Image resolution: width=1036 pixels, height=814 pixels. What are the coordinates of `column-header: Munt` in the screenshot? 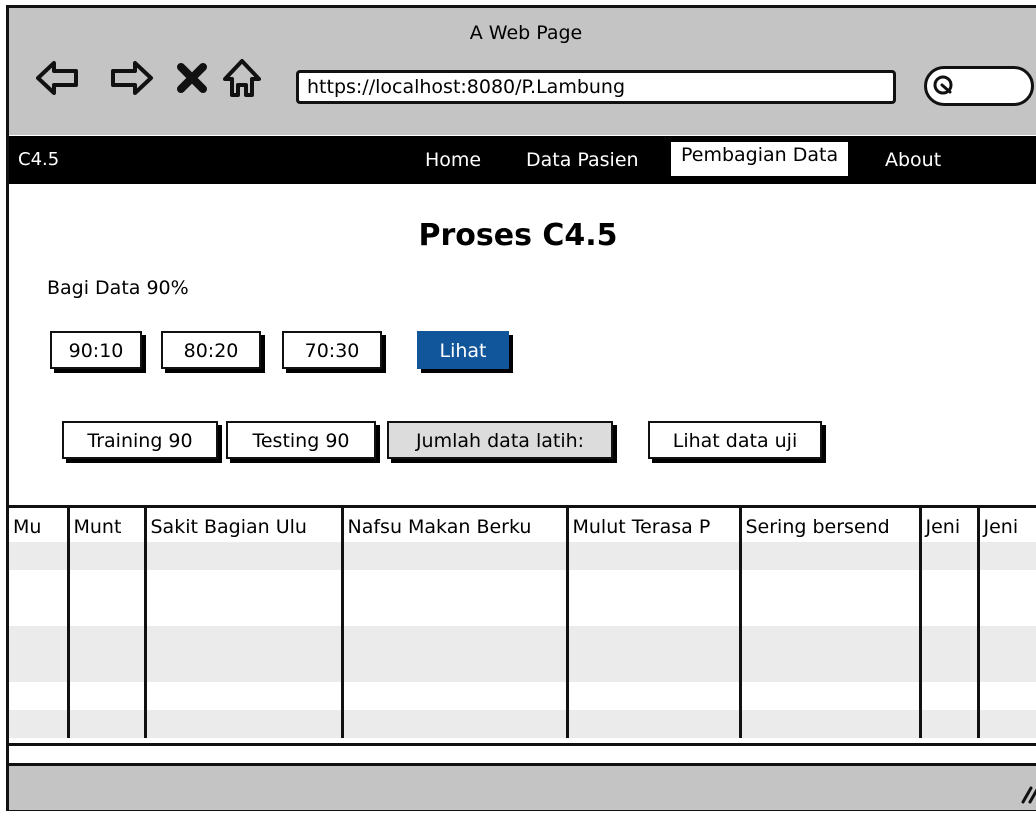 It's located at (105, 525).